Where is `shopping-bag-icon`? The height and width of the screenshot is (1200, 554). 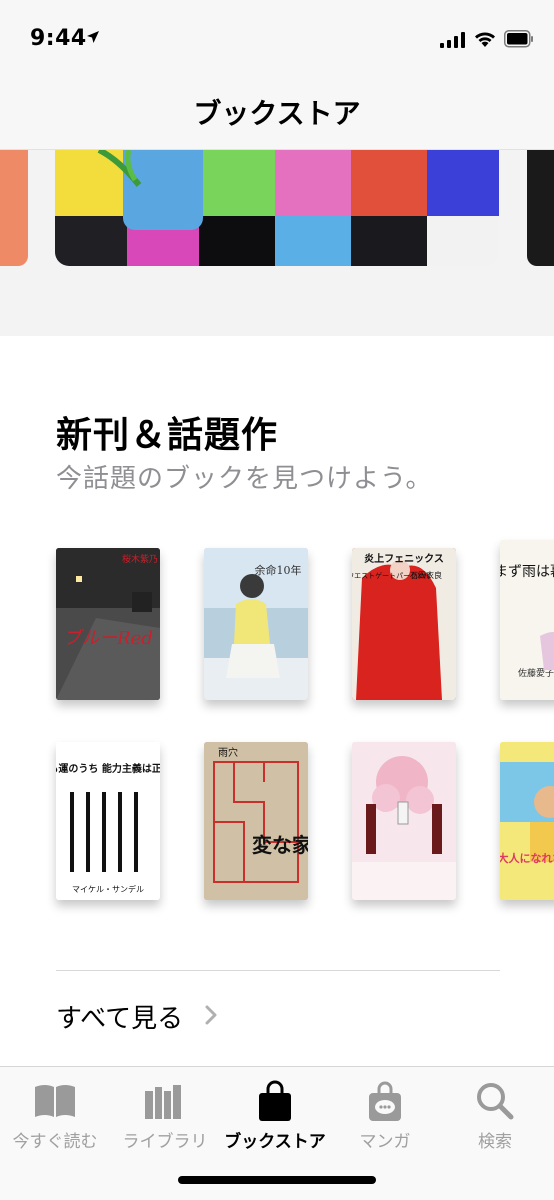
shopping-bag-icon is located at coordinates (275, 1100).